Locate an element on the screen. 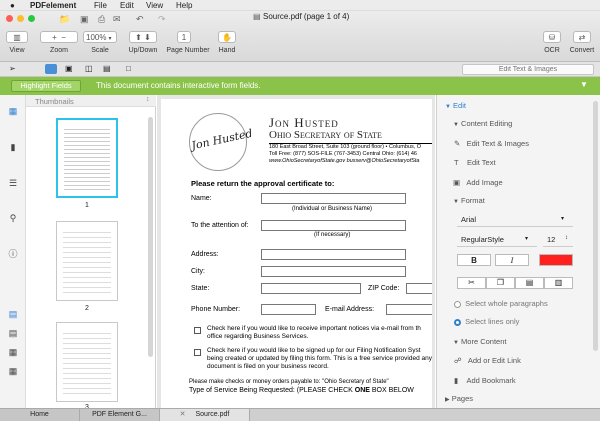 The image size is (600, 421). thumbnails-scrollbar is located at coordinates (150, 237).